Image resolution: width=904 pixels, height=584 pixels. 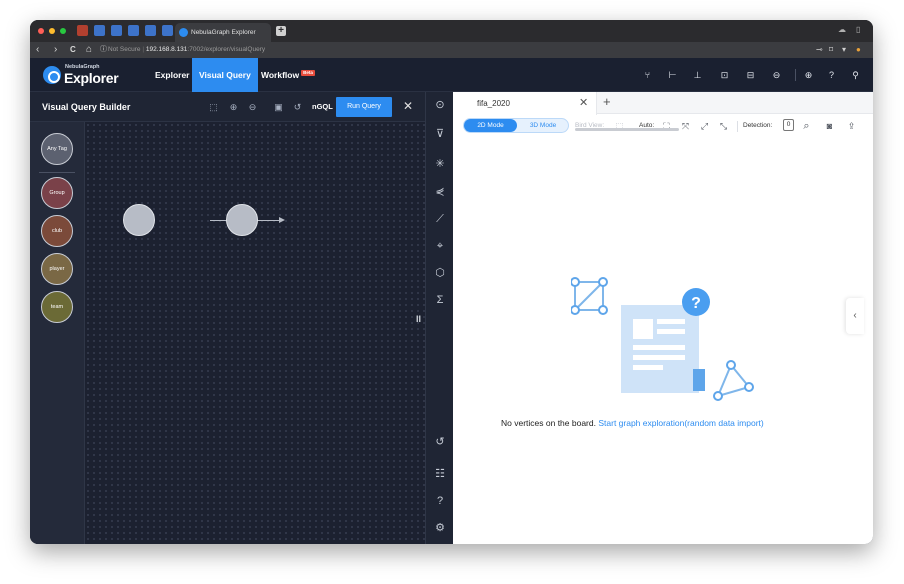 I want to click on reload-button: C, so click(x=73, y=50).